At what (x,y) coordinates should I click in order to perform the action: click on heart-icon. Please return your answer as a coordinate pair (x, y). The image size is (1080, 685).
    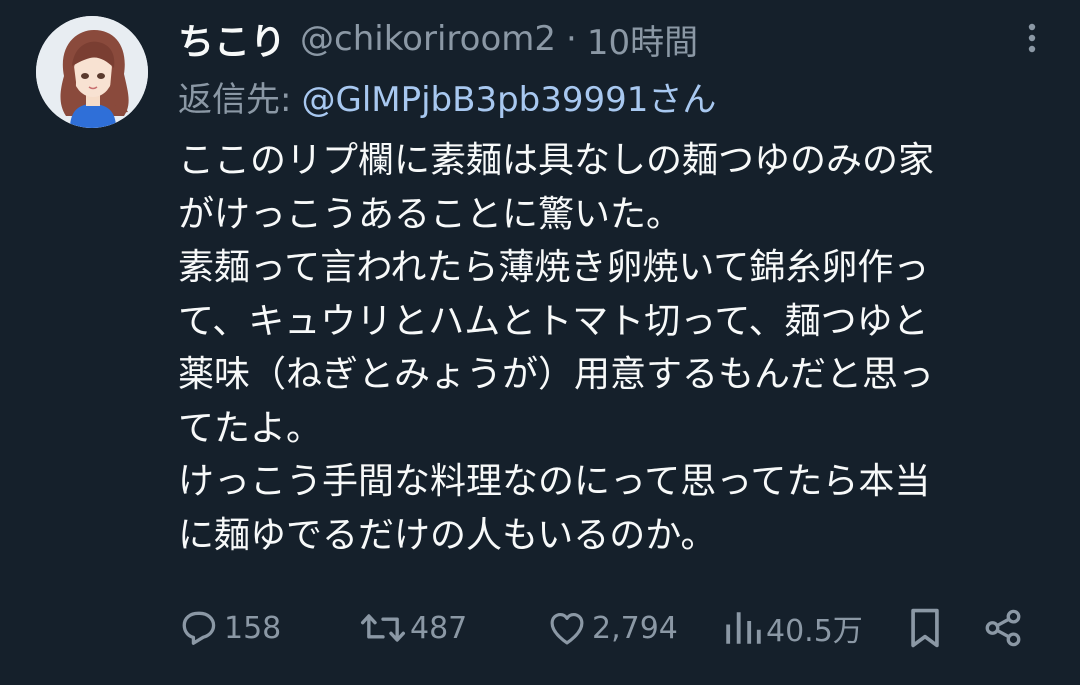
    Looking at the image, I should click on (567, 628).